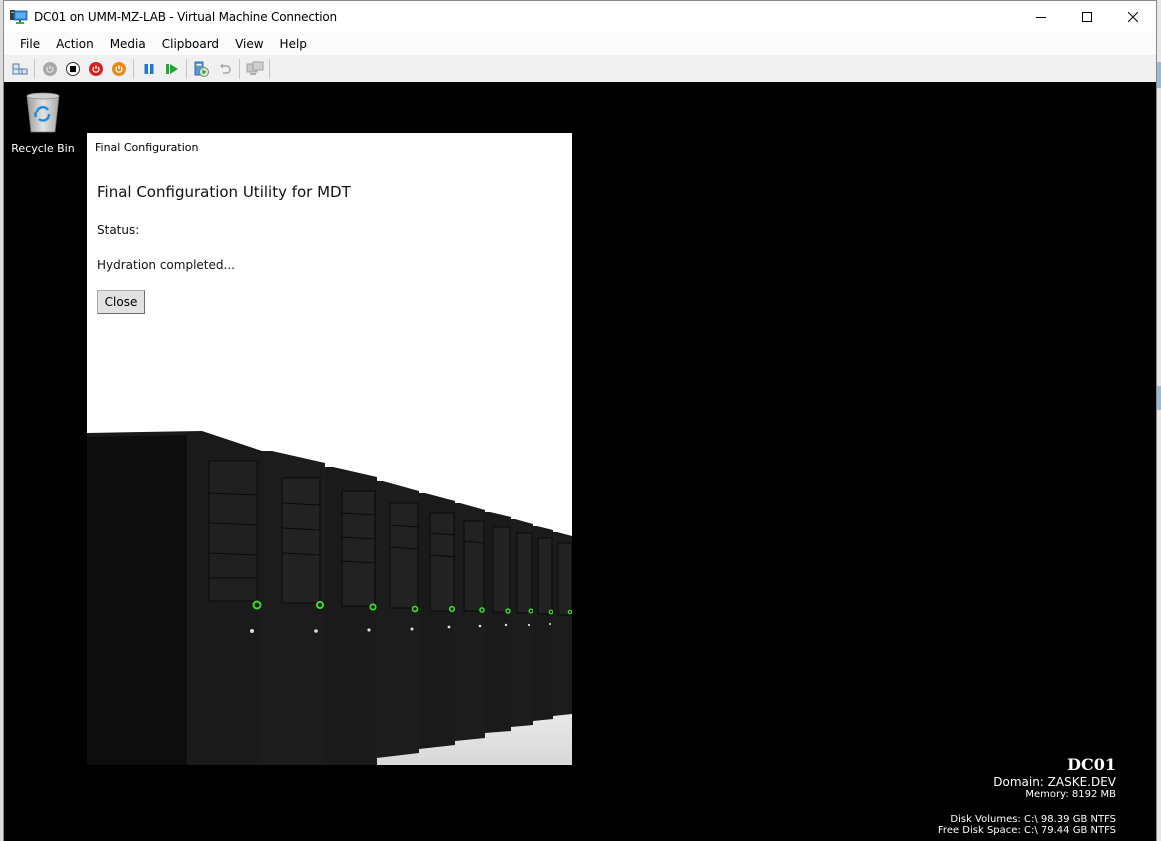 The image size is (1161, 841). I want to click on shut-down-button, so click(95, 69).